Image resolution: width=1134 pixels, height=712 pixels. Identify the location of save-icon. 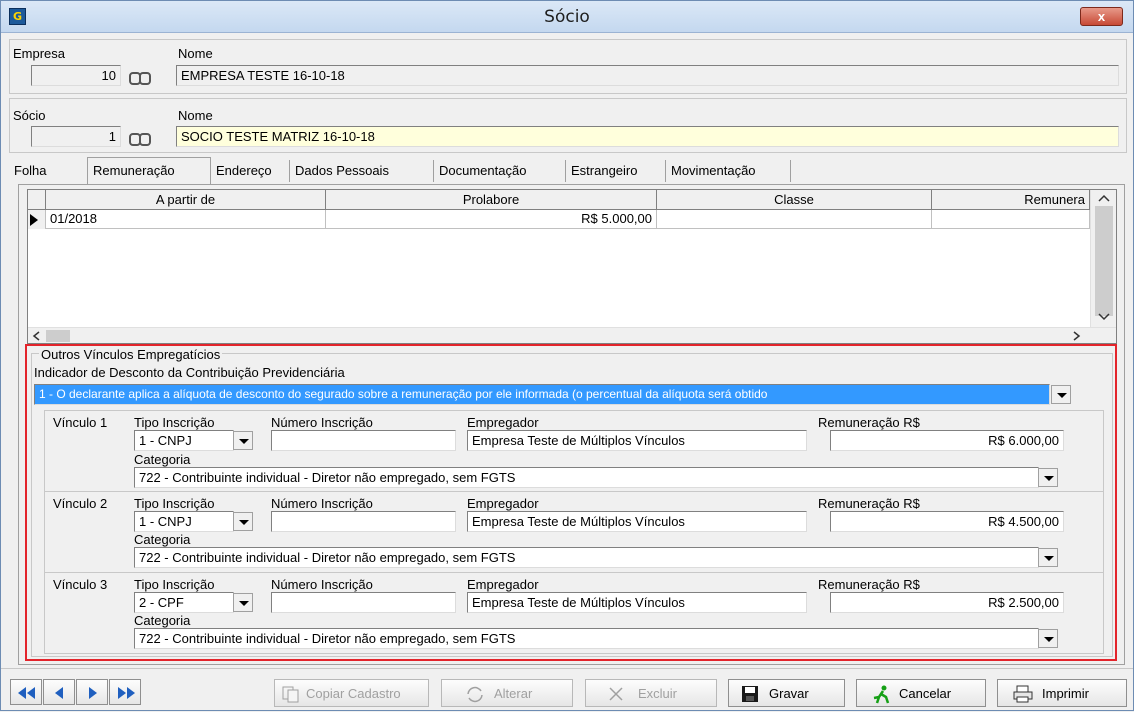
(750, 694).